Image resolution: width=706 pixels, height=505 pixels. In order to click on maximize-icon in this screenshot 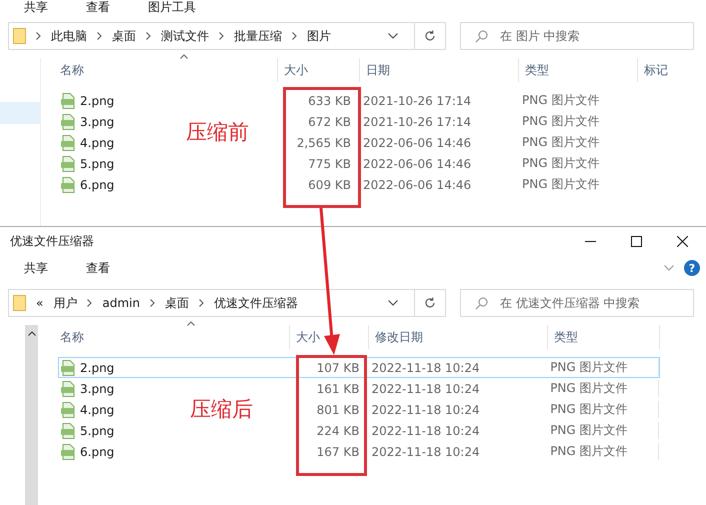, I will do `click(636, 241)`.